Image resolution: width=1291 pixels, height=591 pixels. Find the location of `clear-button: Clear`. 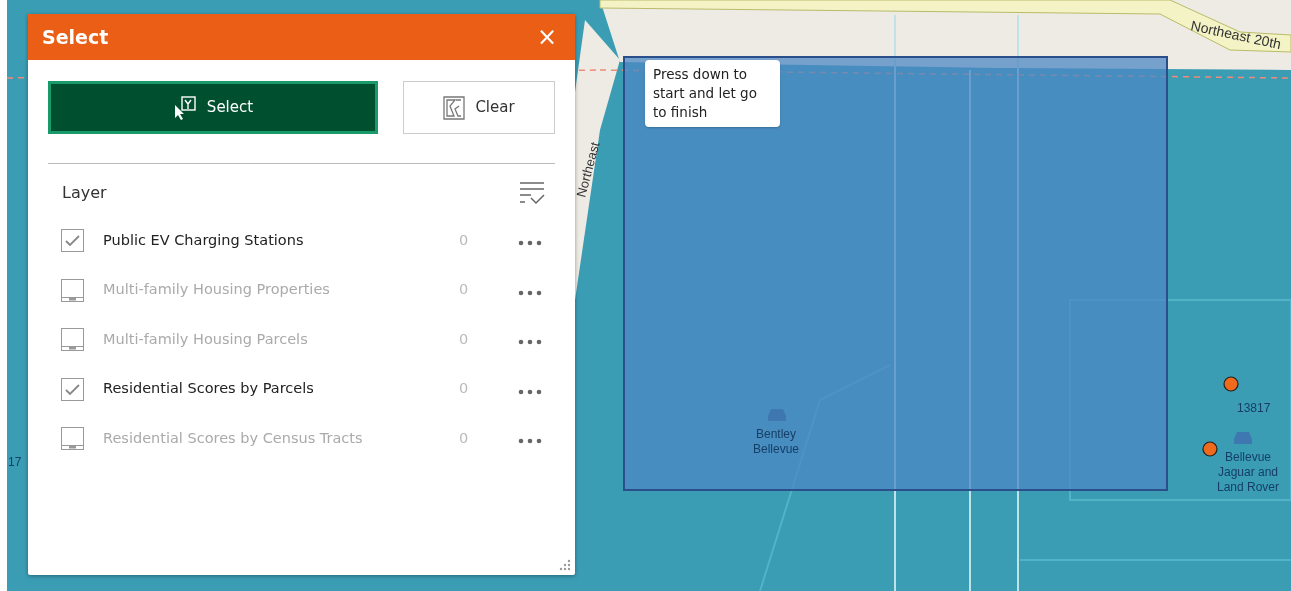

clear-button: Clear is located at coordinates (479, 107).